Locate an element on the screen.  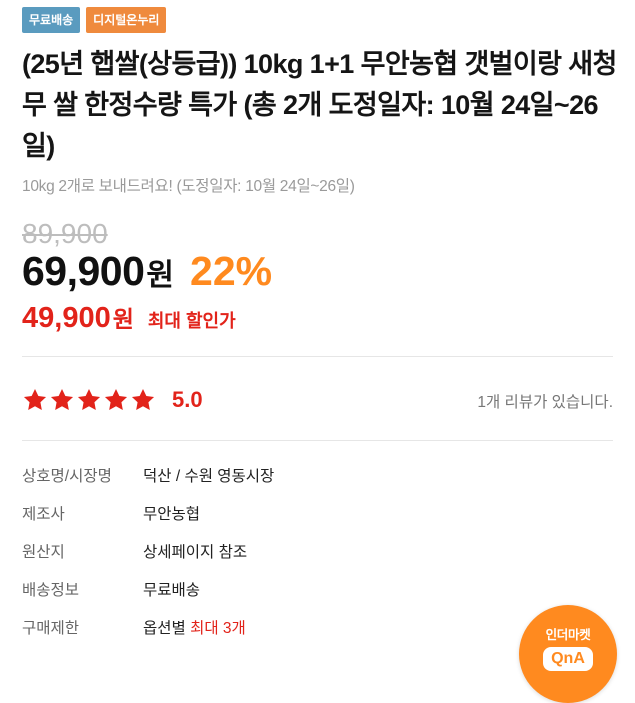
sale-price: 69,900 is located at coordinates (83, 271).